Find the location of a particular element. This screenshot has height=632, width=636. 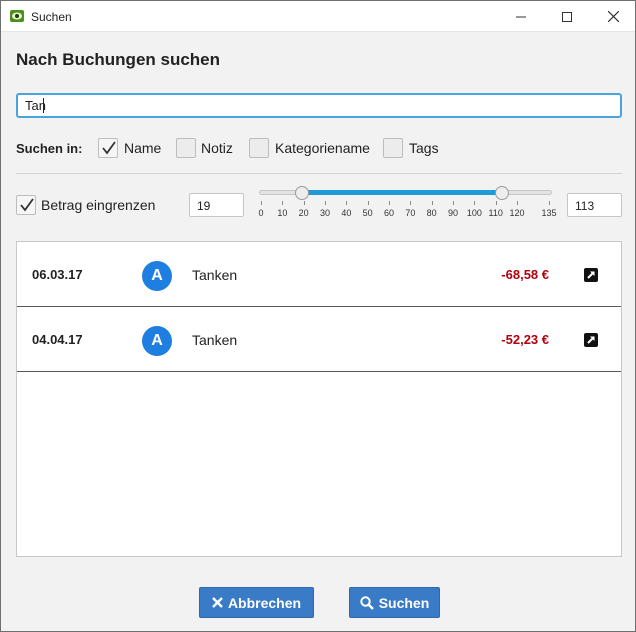

slider-tick-label: 80 is located at coordinates (431, 213).